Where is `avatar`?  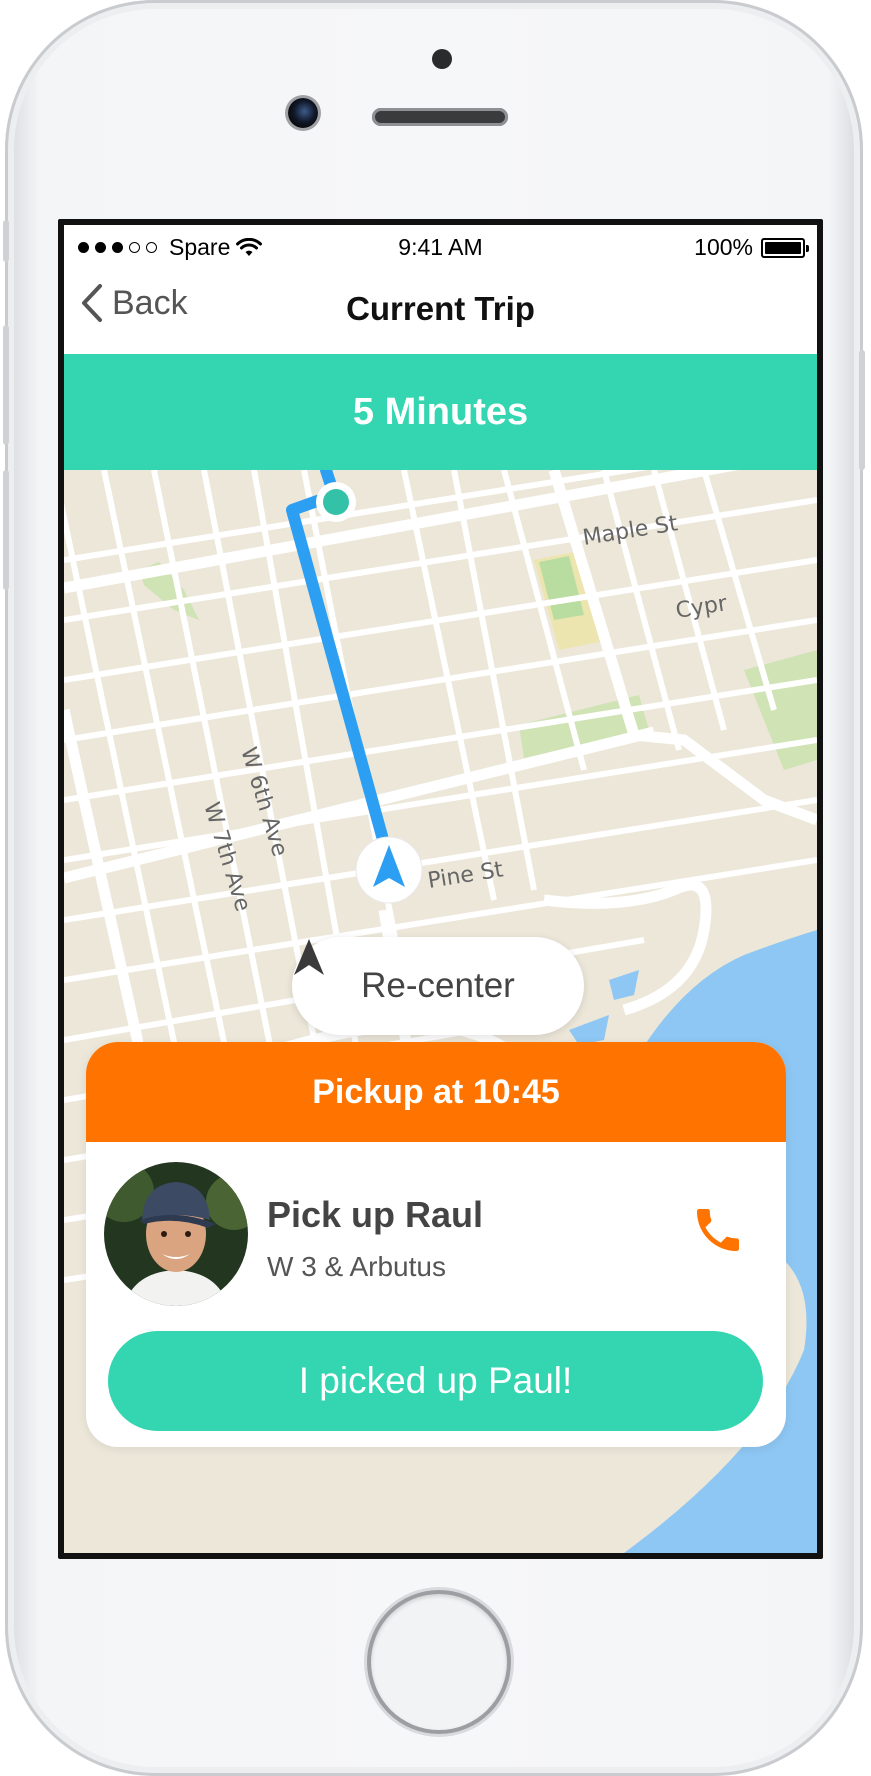
avatar is located at coordinates (176, 1234).